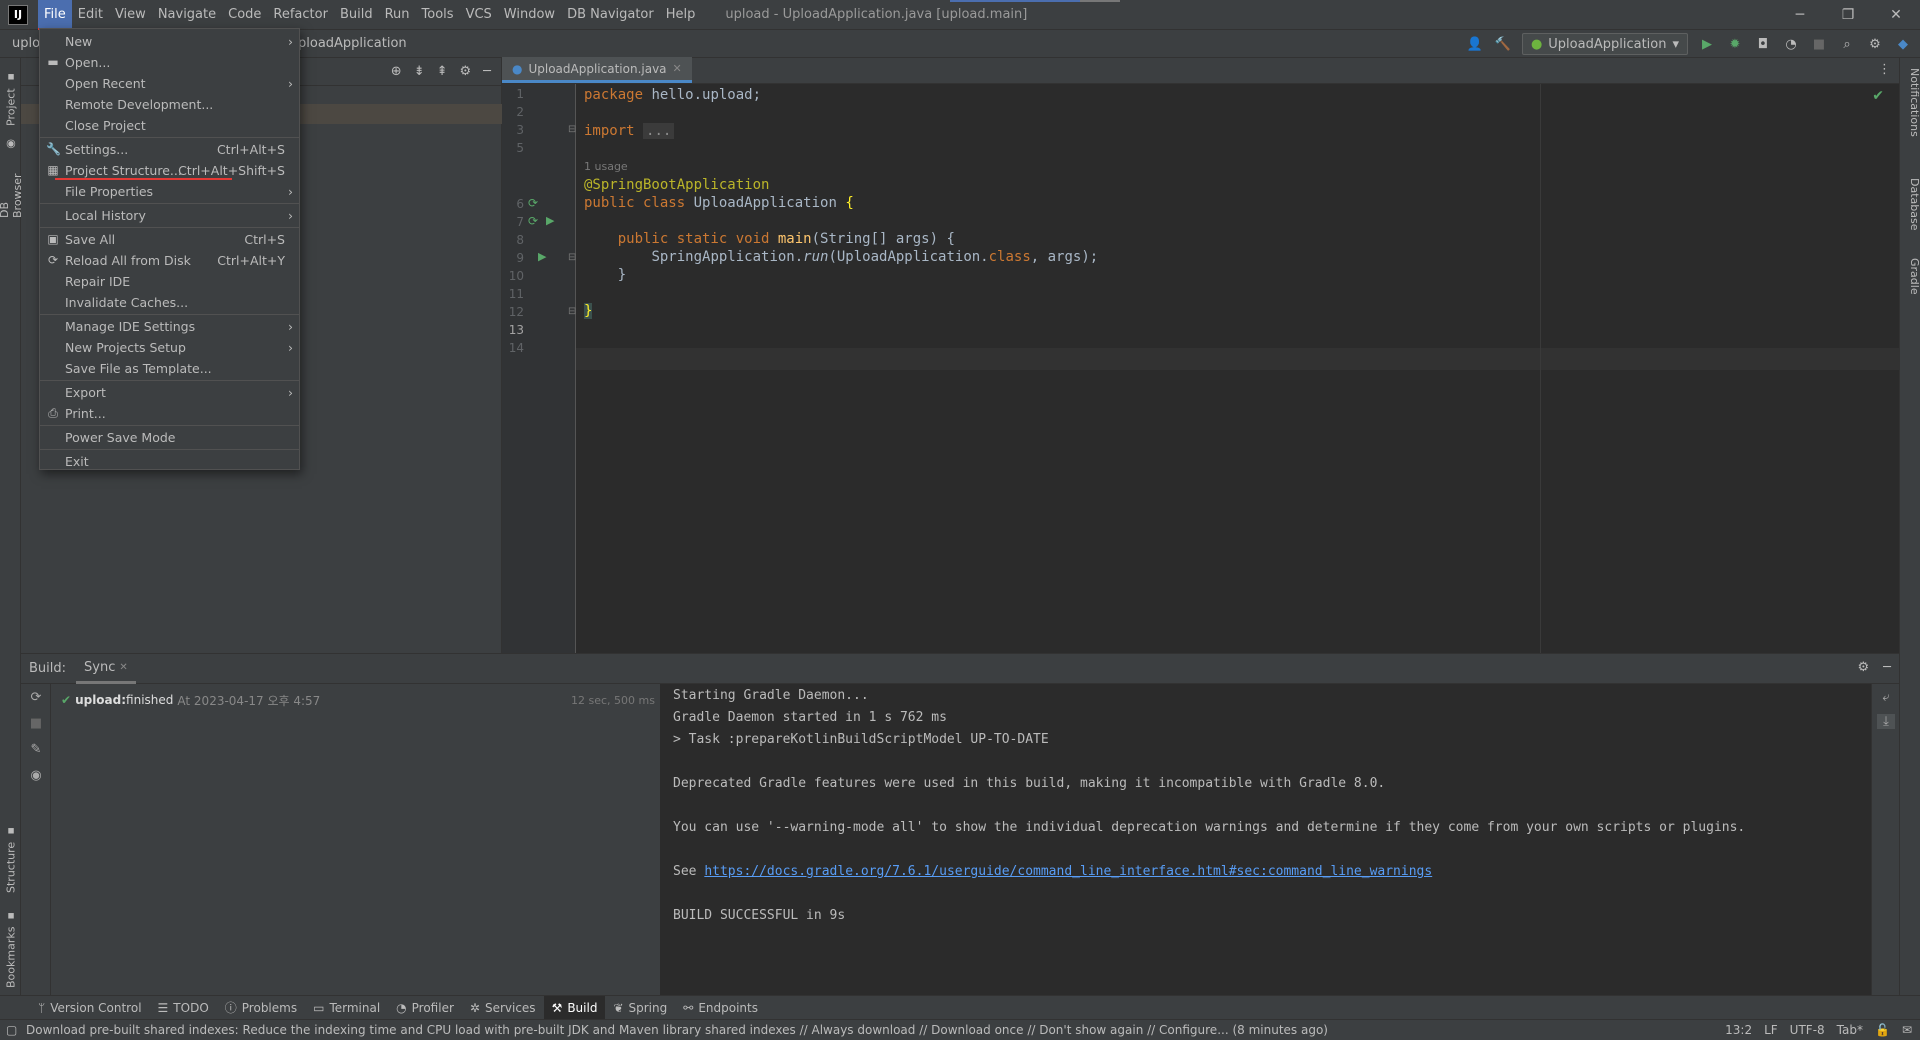  Describe the element at coordinates (529, 15) in the screenshot. I see `menu-window: Window` at that location.